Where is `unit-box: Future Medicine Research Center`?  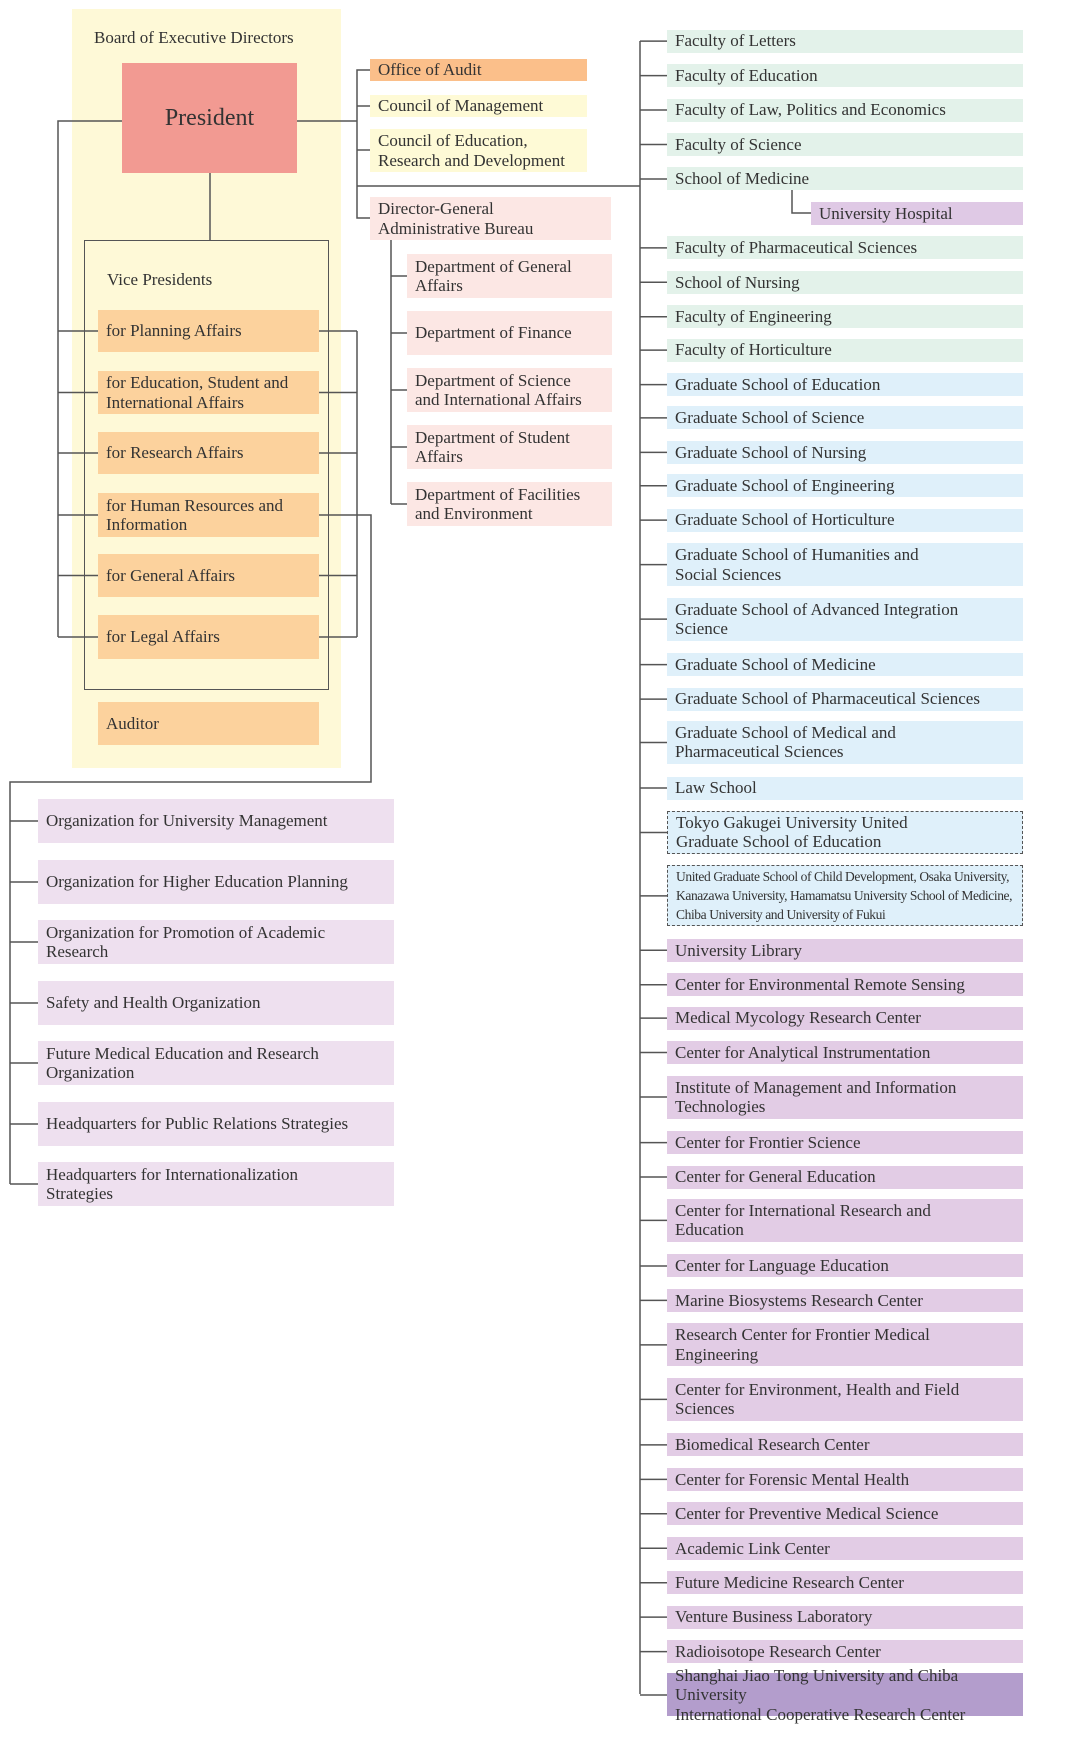 unit-box: Future Medicine Research Center is located at coordinates (845, 1583).